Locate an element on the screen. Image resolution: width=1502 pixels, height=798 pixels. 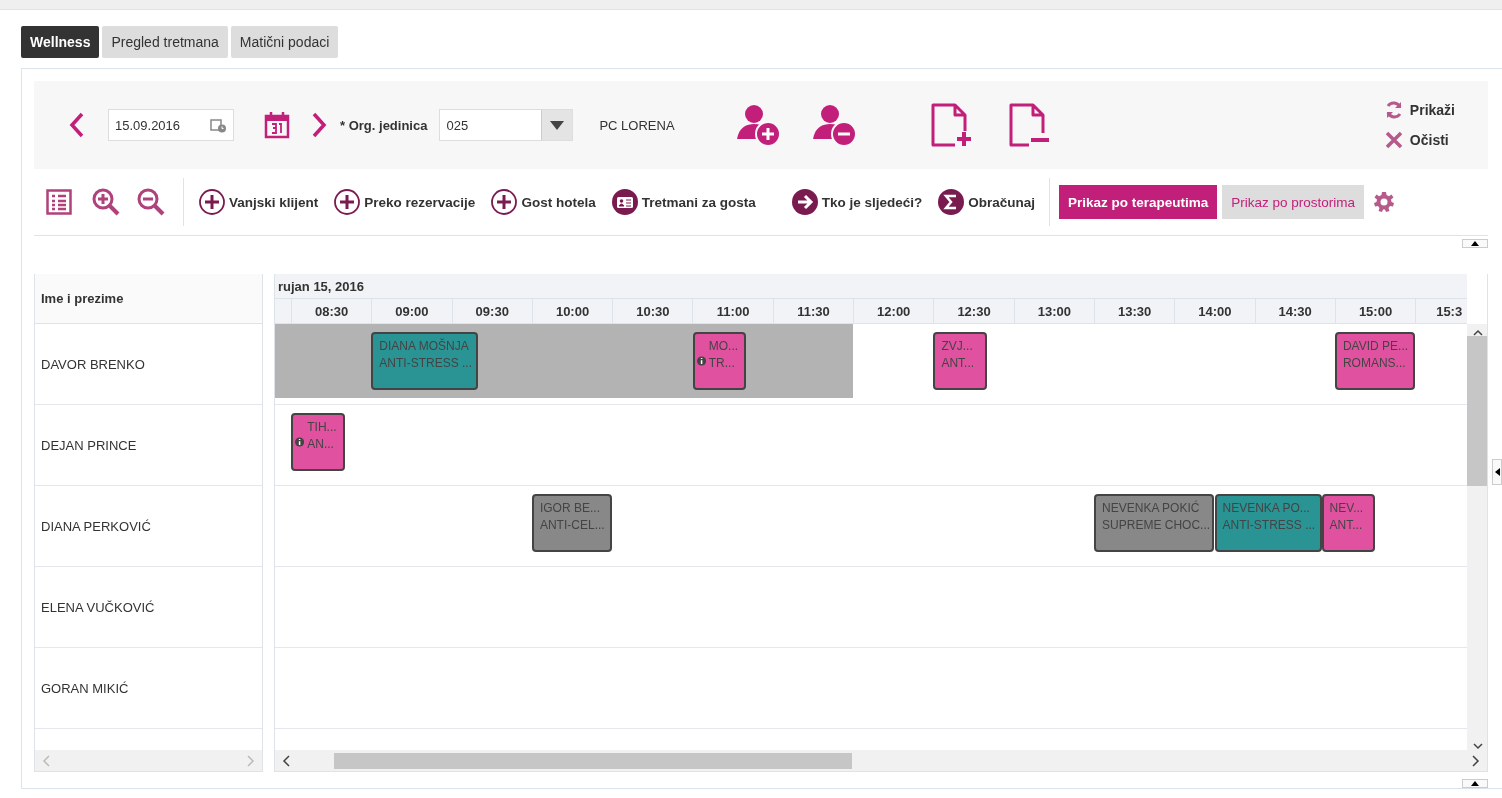
therapist-name: GORAN MIKIĆ is located at coordinates (148, 688).